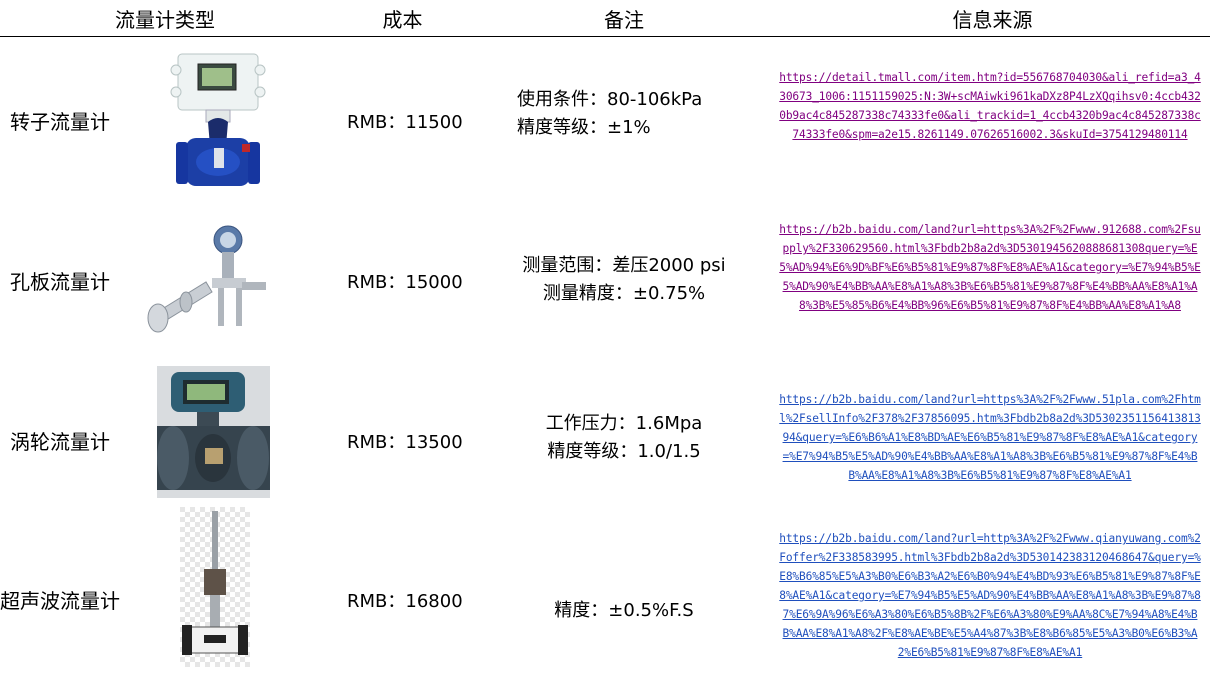 The width and height of the screenshot is (1210, 678). I want to click on note-cell: 工作压力：1.6Mpa 精度等级：1.0/1.5, so click(624, 438).